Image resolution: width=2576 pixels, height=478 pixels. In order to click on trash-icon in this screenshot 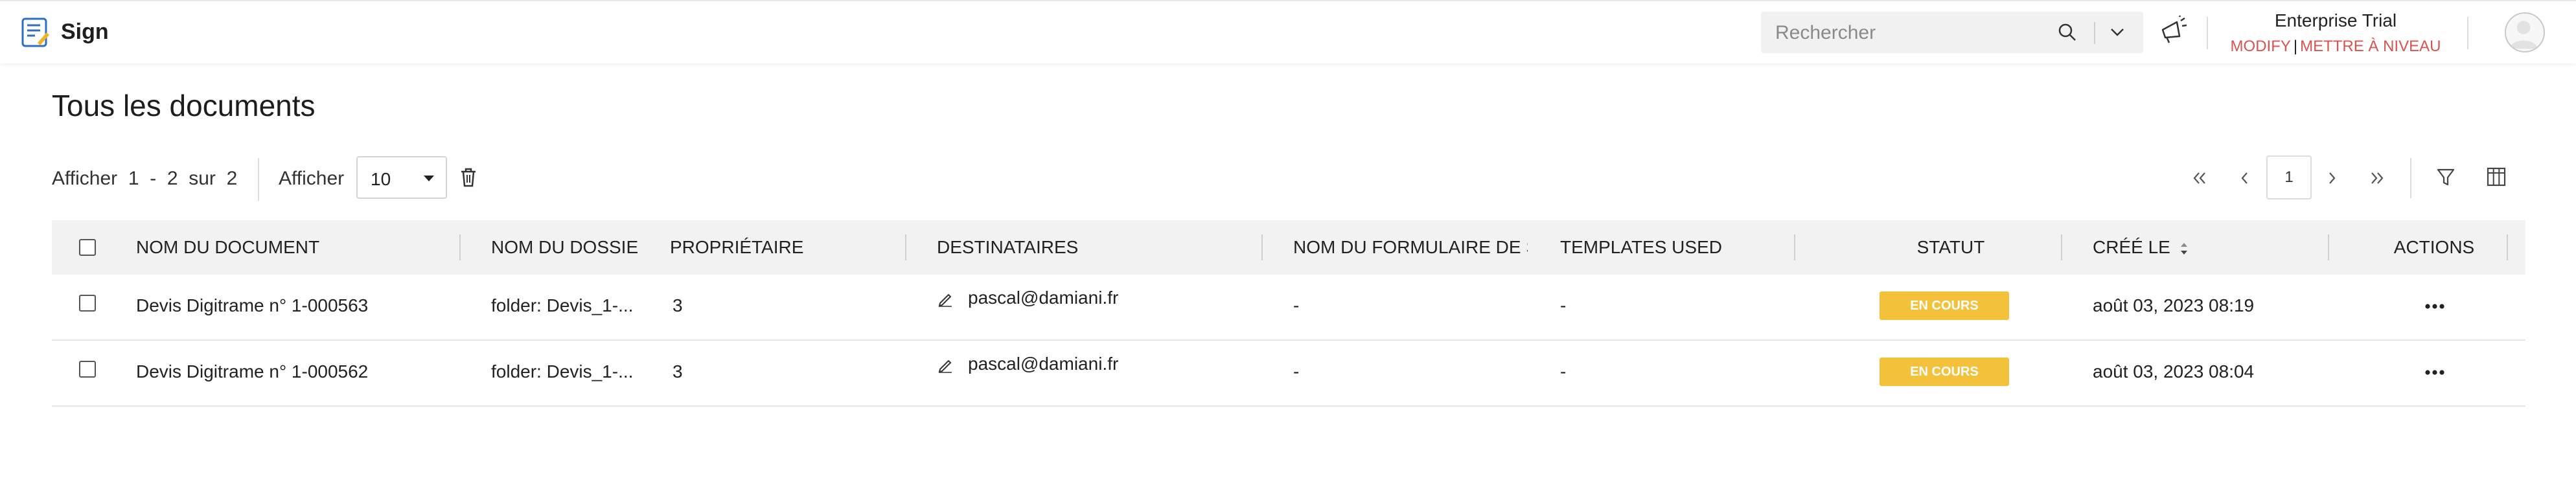, I will do `click(468, 177)`.